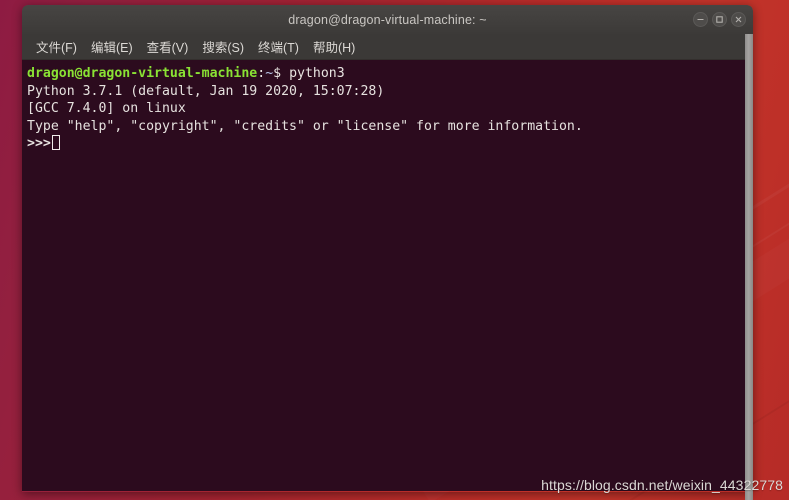 The image size is (789, 500). Describe the element at coordinates (285, 73) in the screenshot. I see `shell-space` at that location.